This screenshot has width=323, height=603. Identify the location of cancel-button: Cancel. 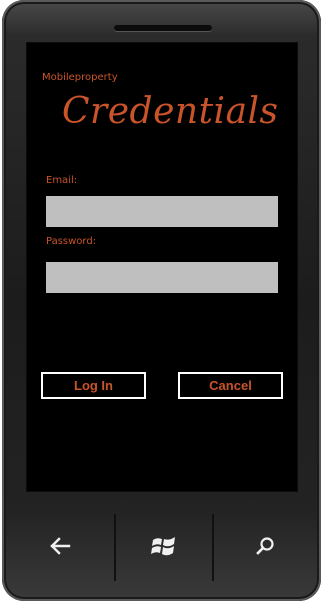
(230, 385).